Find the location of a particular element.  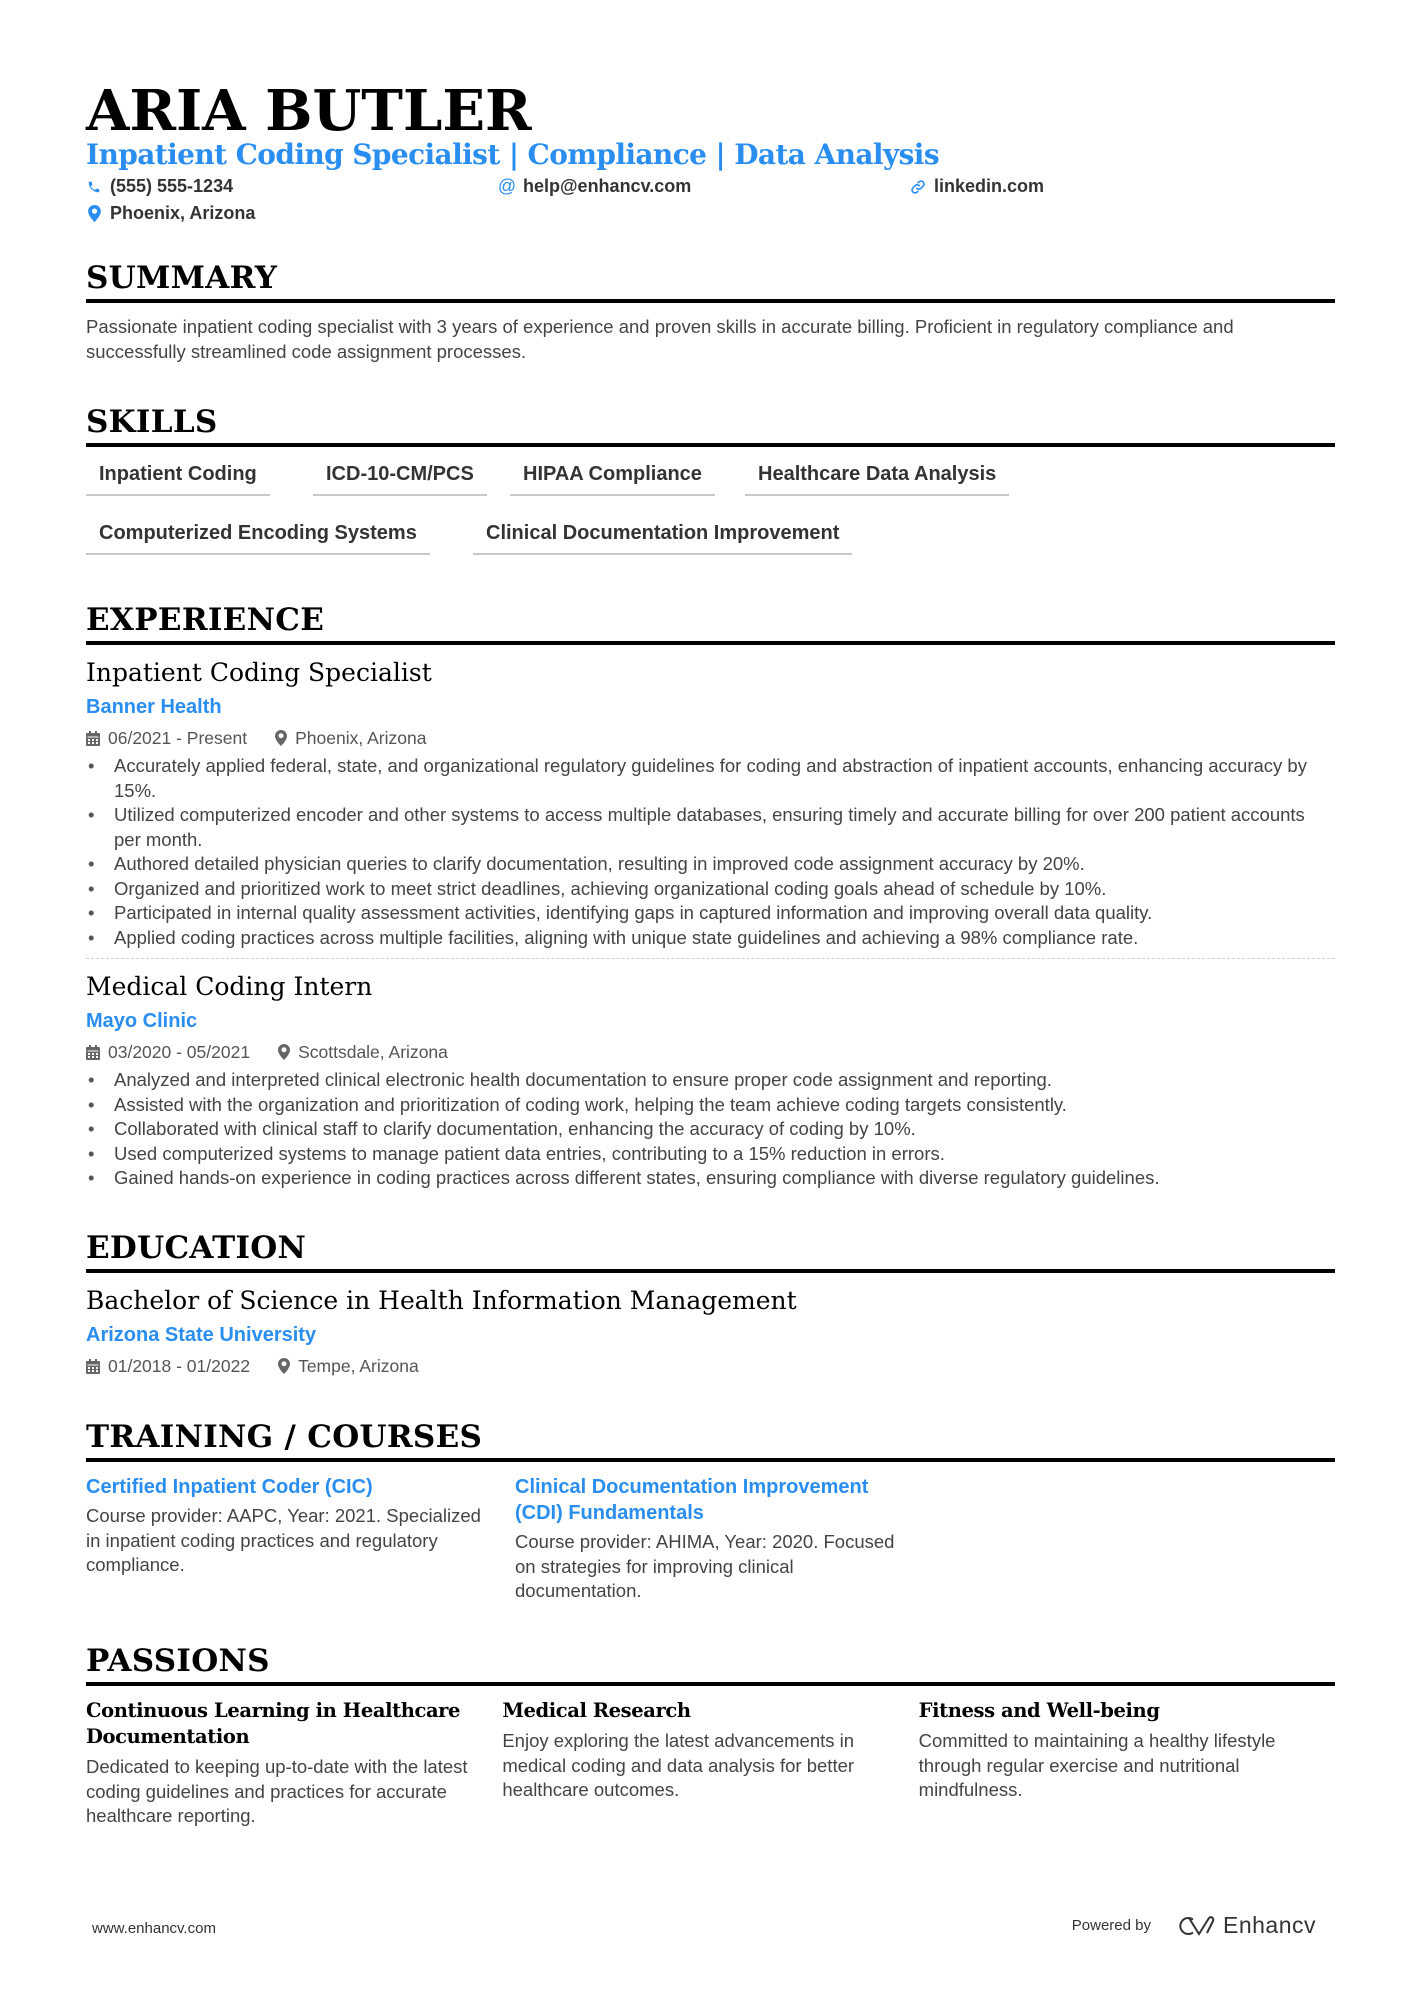

website-value: linkedin.com is located at coordinates (989, 186).